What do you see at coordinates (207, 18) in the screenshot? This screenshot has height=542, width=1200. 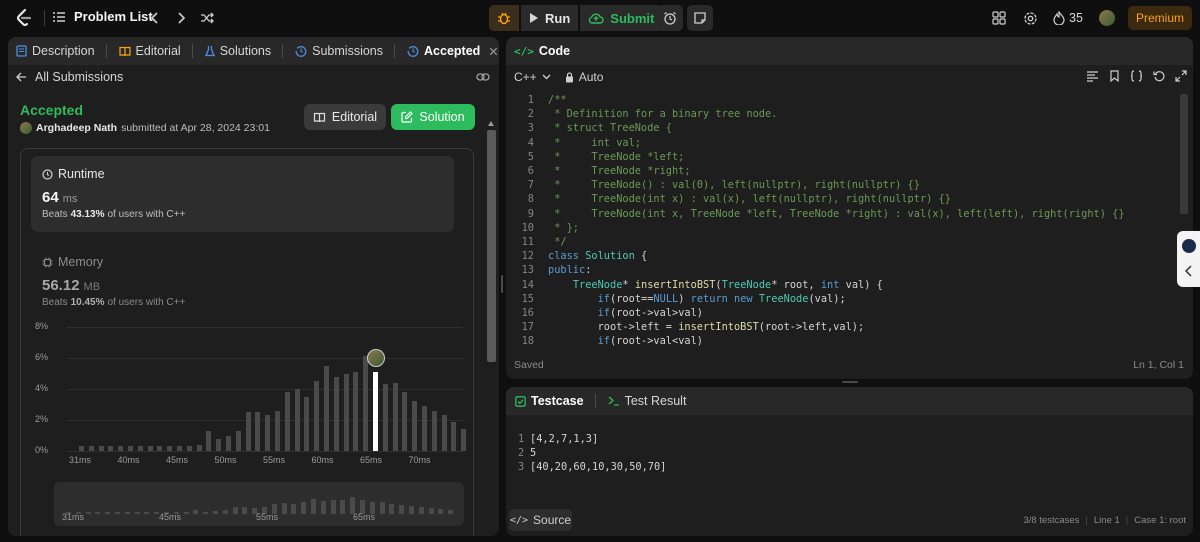 I see `random-problem-button` at bounding box center [207, 18].